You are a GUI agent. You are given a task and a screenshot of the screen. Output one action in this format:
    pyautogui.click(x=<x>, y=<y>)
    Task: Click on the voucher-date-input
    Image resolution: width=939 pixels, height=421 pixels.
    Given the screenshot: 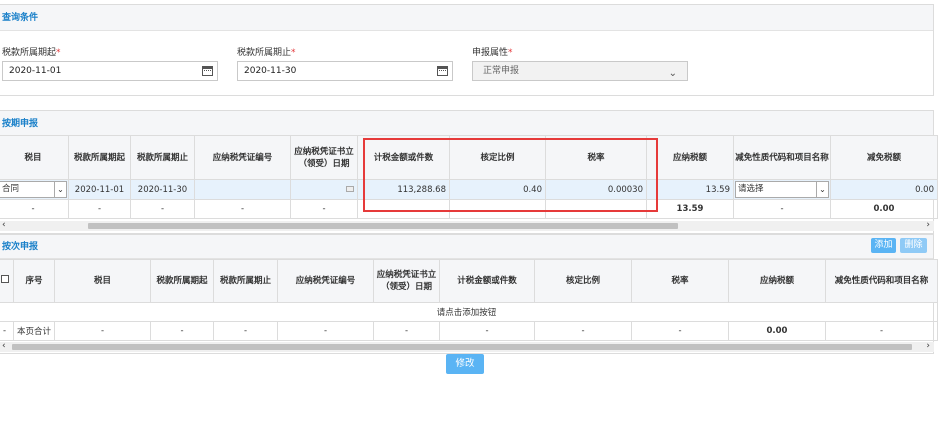 What is the action you would take?
    pyautogui.click(x=324, y=189)
    